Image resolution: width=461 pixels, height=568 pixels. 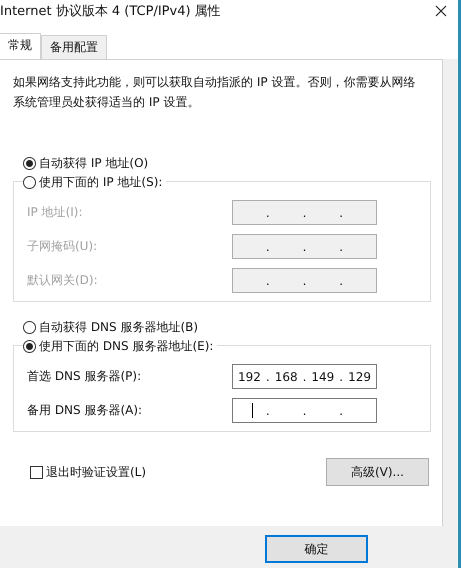 What do you see at coordinates (62, 246) in the screenshot?
I see `field-label: 子网掩码(U):` at bounding box center [62, 246].